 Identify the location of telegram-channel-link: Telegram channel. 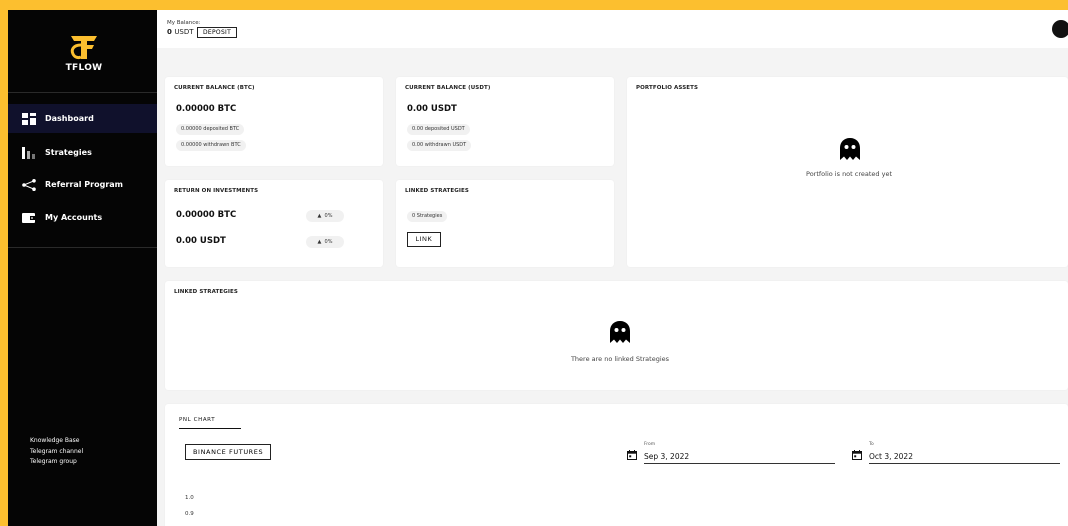
(56, 452).